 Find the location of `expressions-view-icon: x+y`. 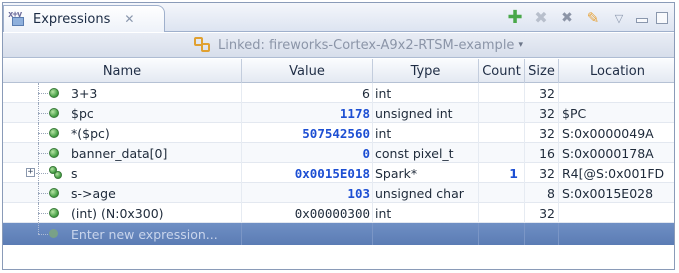

expressions-view-icon: x+y is located at coordinates (18, 19).